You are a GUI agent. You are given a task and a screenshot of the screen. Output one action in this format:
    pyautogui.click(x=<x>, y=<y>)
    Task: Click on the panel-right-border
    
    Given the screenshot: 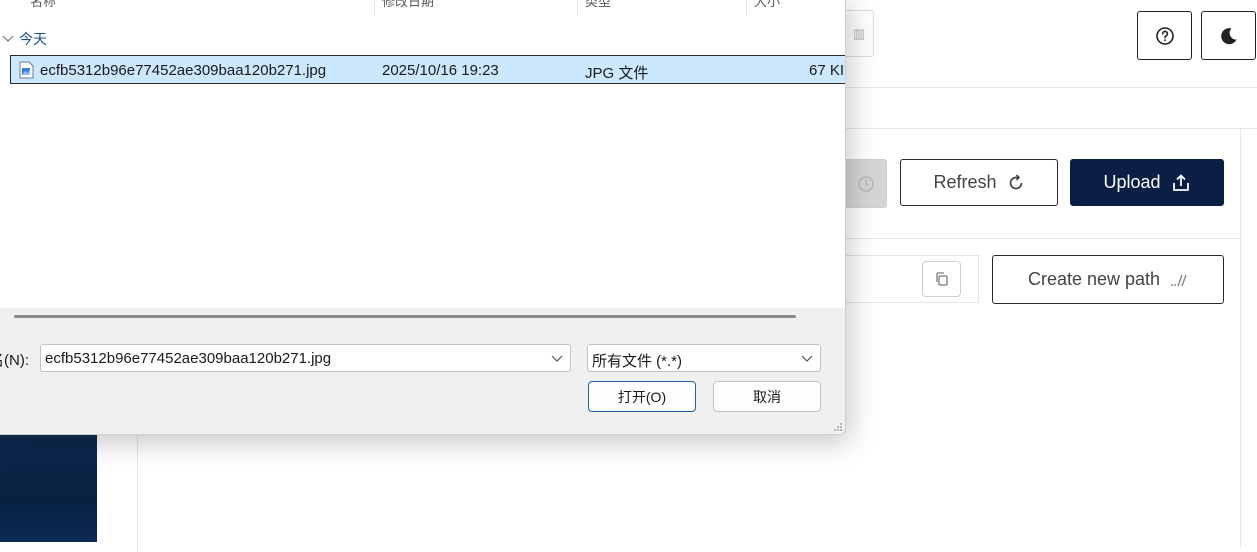 What is the action you would take?
    pyautogui.click(x=1240, y=338)
    